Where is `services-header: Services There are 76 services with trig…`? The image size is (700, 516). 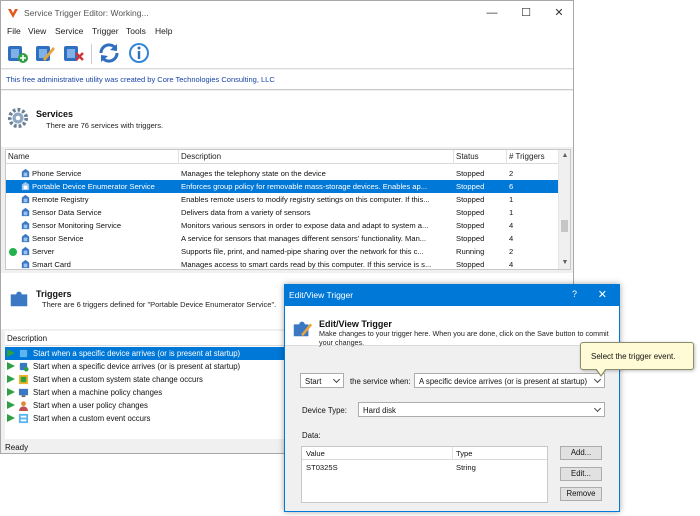
services-header: Services There are 76 services with trig… is located at coordinates (287, 119).